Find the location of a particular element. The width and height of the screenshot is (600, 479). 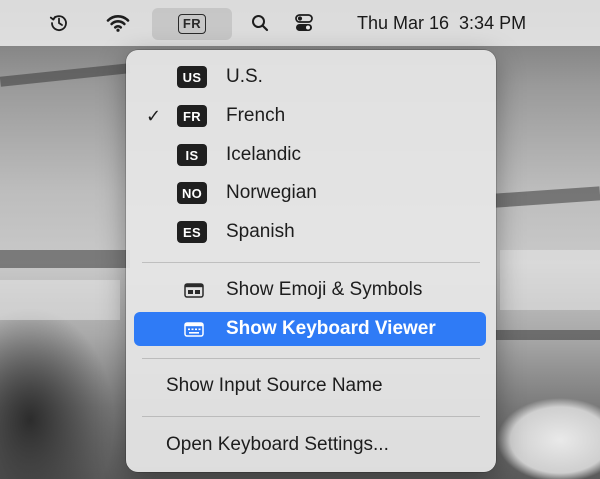

input-source-badge: FR is located at coordinates (192, 24).